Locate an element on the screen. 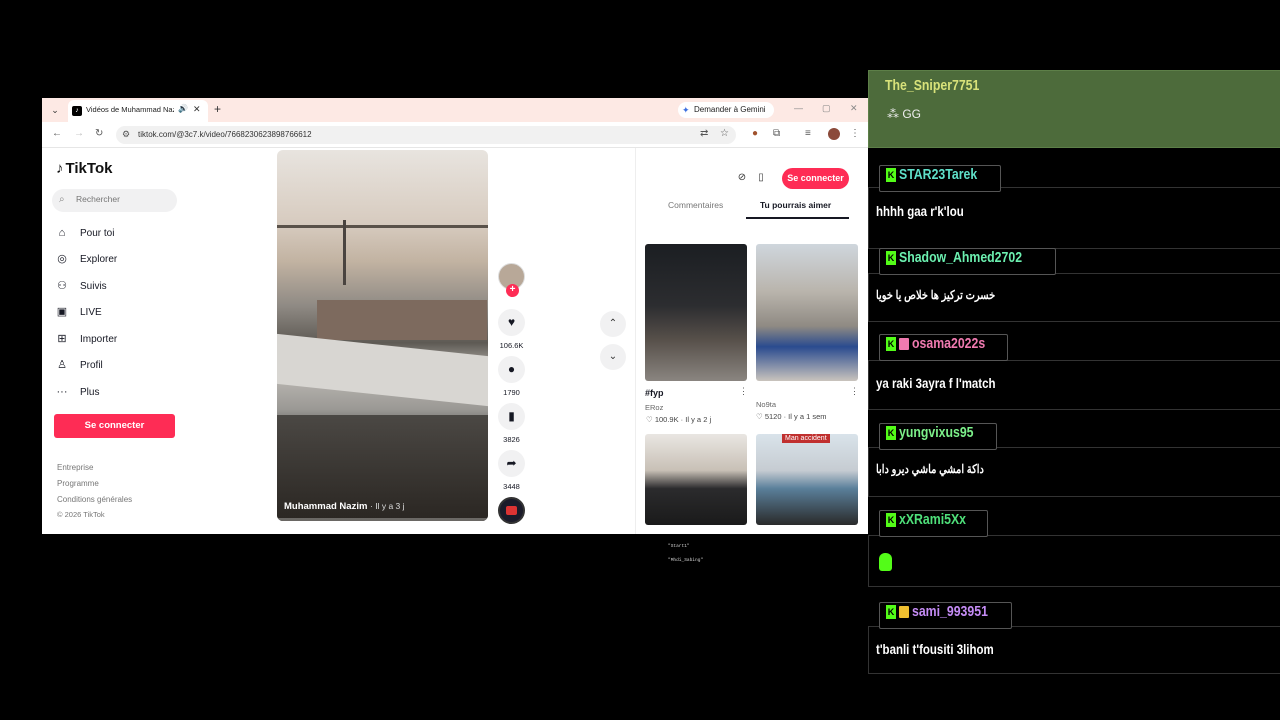  share-count: 3448 is located at coordinates (511, 486).